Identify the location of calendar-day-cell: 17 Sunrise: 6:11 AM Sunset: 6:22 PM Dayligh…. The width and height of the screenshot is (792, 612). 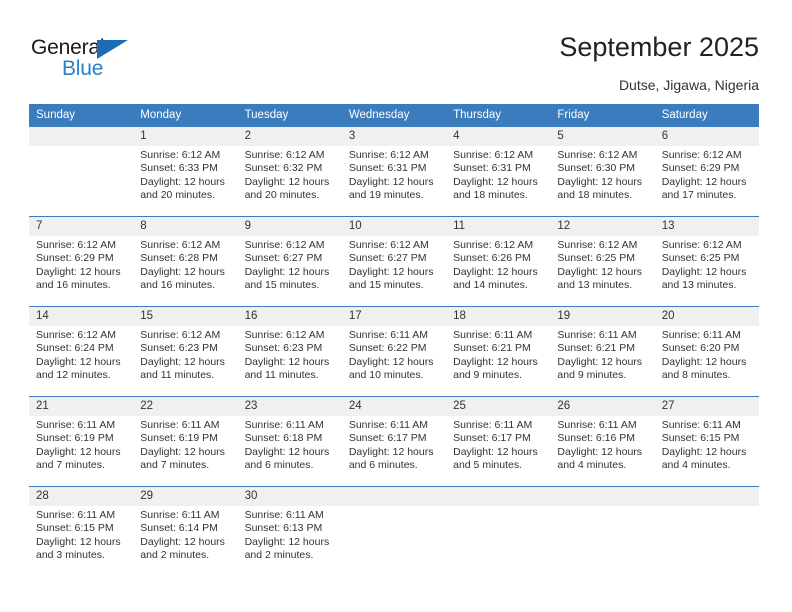
(394, 351).